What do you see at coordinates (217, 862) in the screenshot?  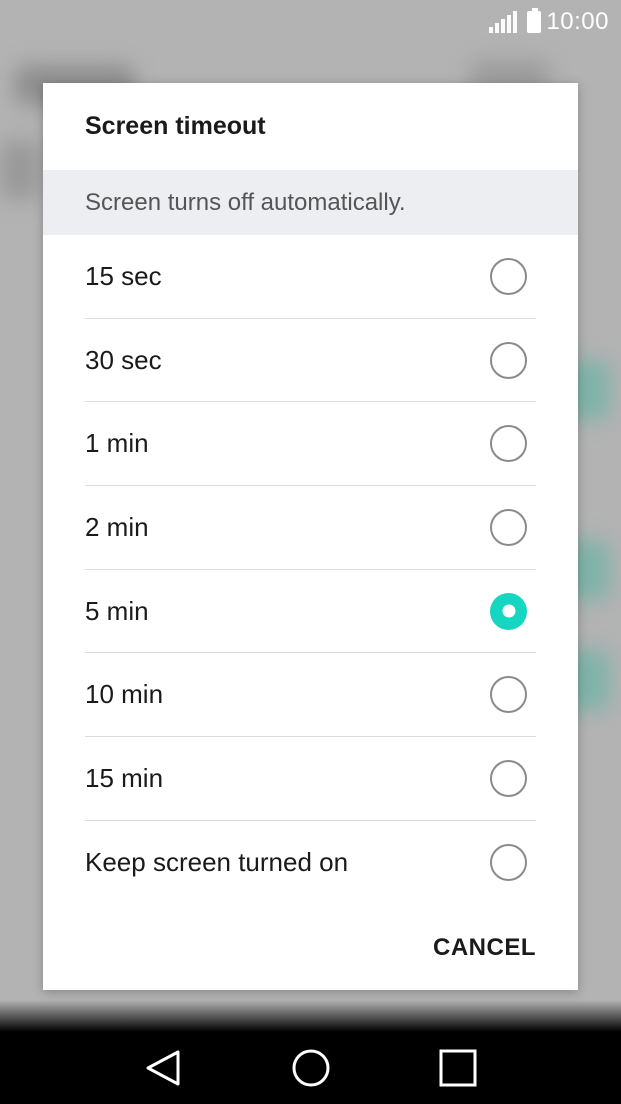 I see `option-label: Keep screen turned on` at bounding box center [217, 862].